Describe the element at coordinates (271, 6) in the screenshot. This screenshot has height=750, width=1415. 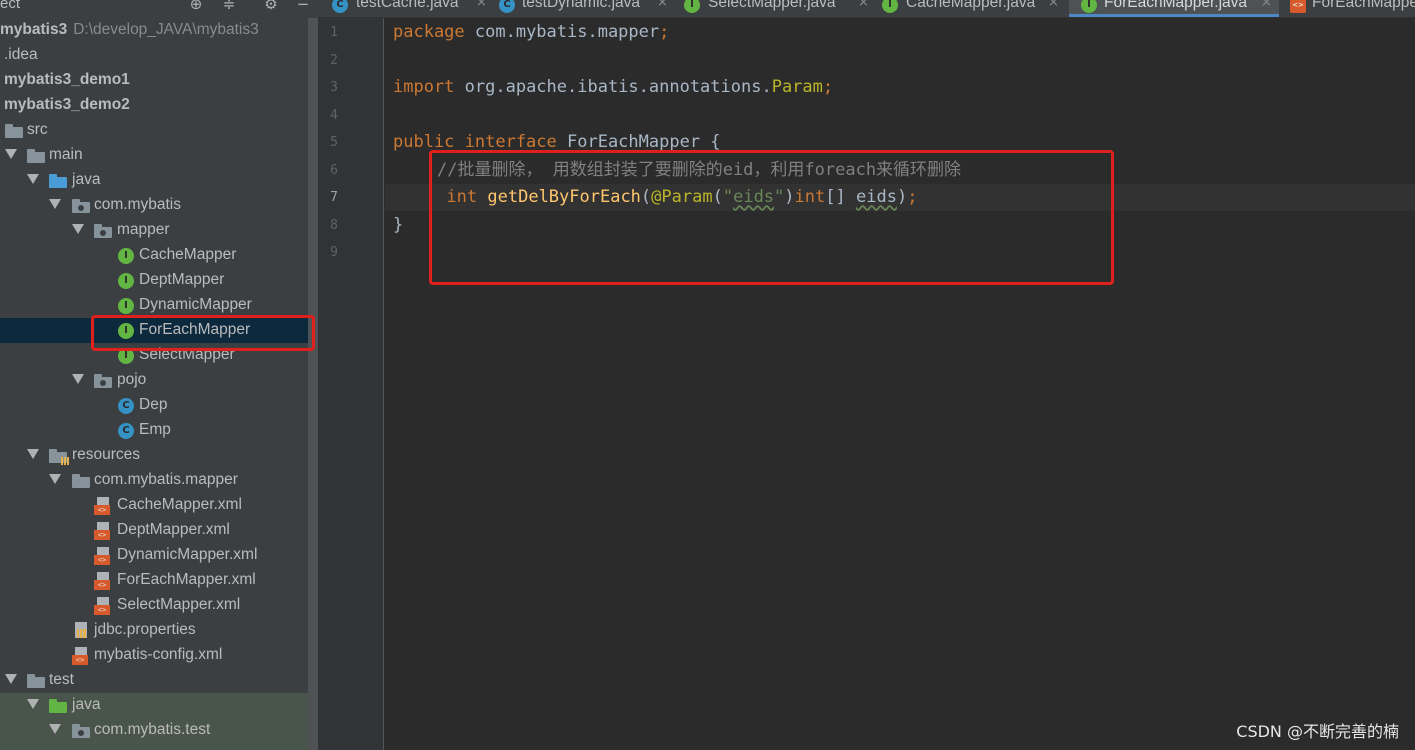
I see `gear-icon: ⚙` at that location.